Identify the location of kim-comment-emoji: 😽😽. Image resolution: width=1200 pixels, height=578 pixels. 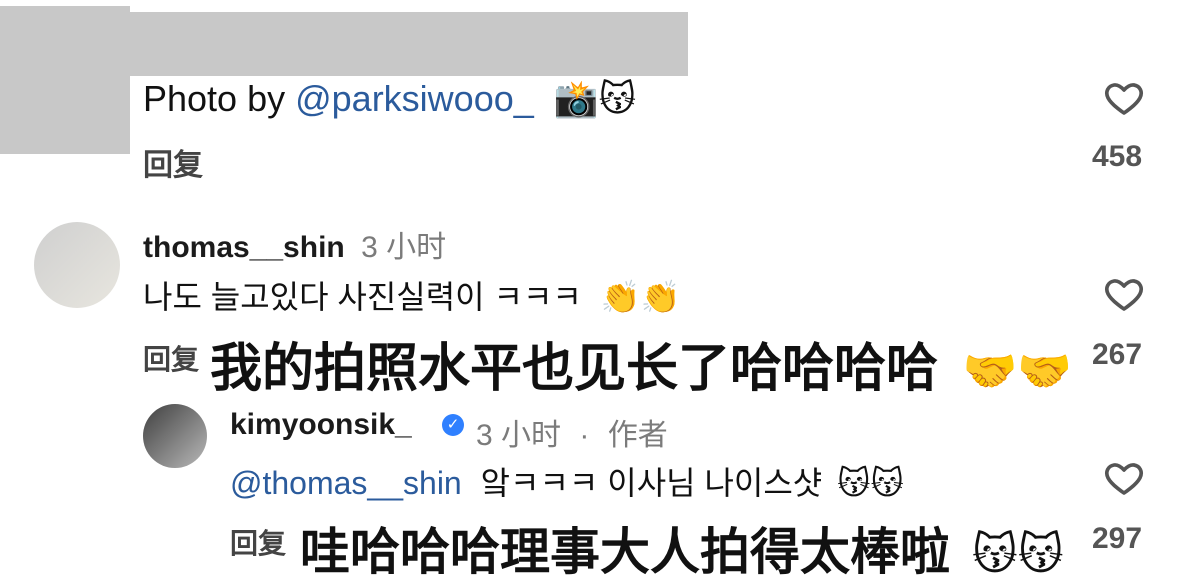
(870, 483).